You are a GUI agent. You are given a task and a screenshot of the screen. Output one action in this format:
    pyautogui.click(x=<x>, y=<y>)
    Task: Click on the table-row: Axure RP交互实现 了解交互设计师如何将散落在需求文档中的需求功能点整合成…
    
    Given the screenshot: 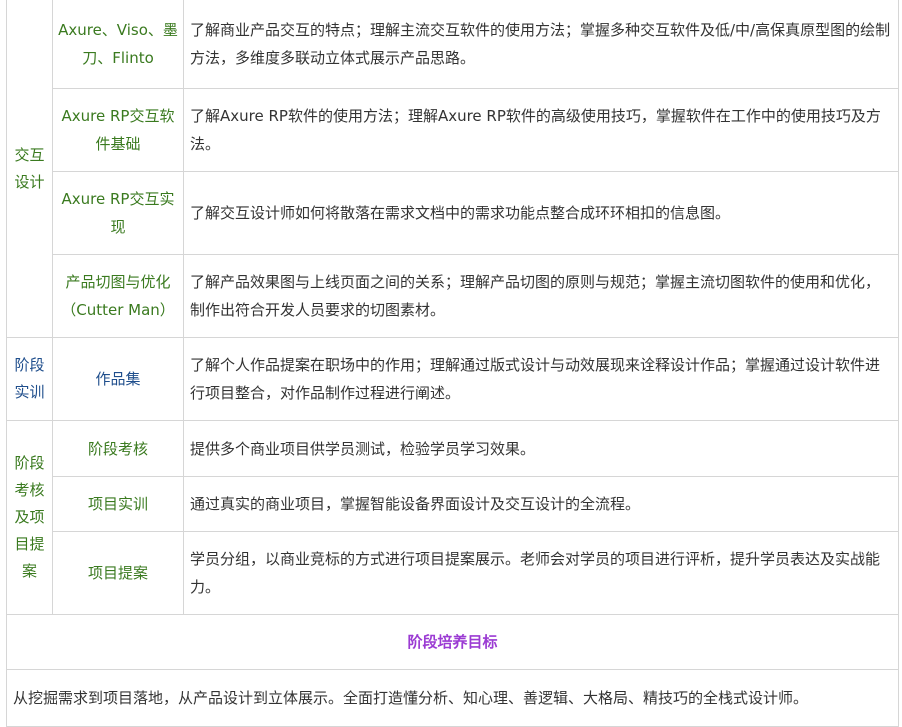 What is the action you would take?
    pyautogui.click(x=453, y=213)
    